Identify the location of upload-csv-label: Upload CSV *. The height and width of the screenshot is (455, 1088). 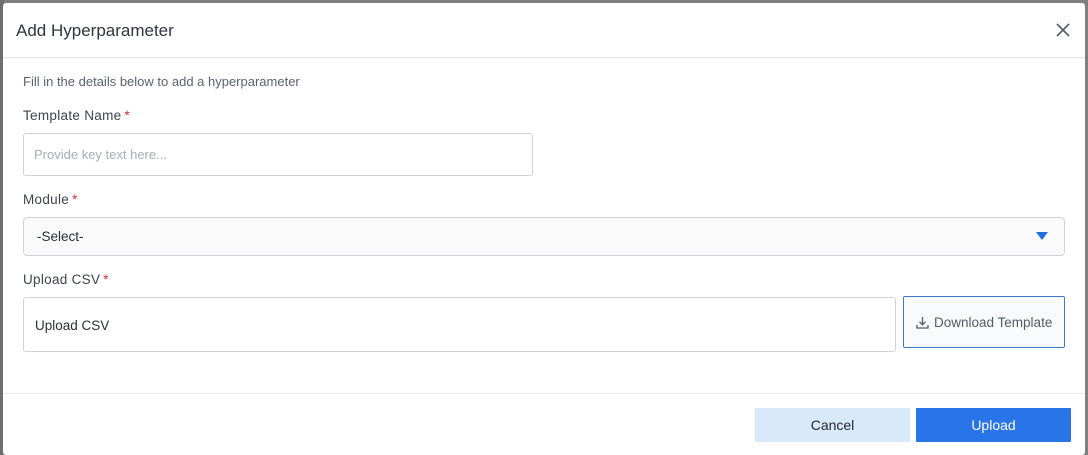
(66, 279).